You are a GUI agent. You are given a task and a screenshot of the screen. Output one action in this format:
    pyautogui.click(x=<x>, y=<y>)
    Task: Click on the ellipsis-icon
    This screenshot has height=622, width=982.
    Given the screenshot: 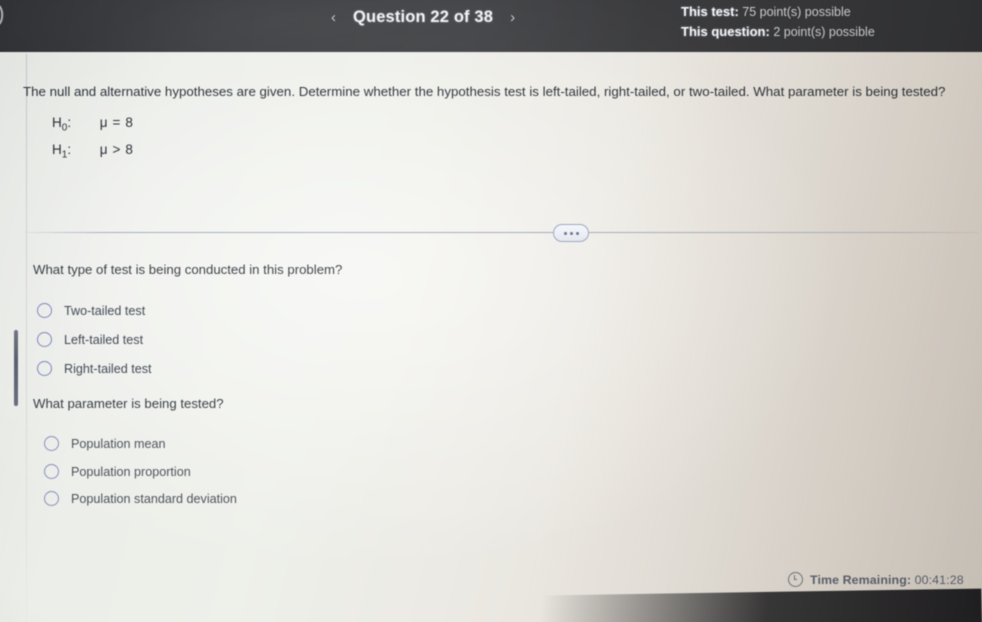 What is the action you would take?
    pyautogui.click(x=571, y=233)
    